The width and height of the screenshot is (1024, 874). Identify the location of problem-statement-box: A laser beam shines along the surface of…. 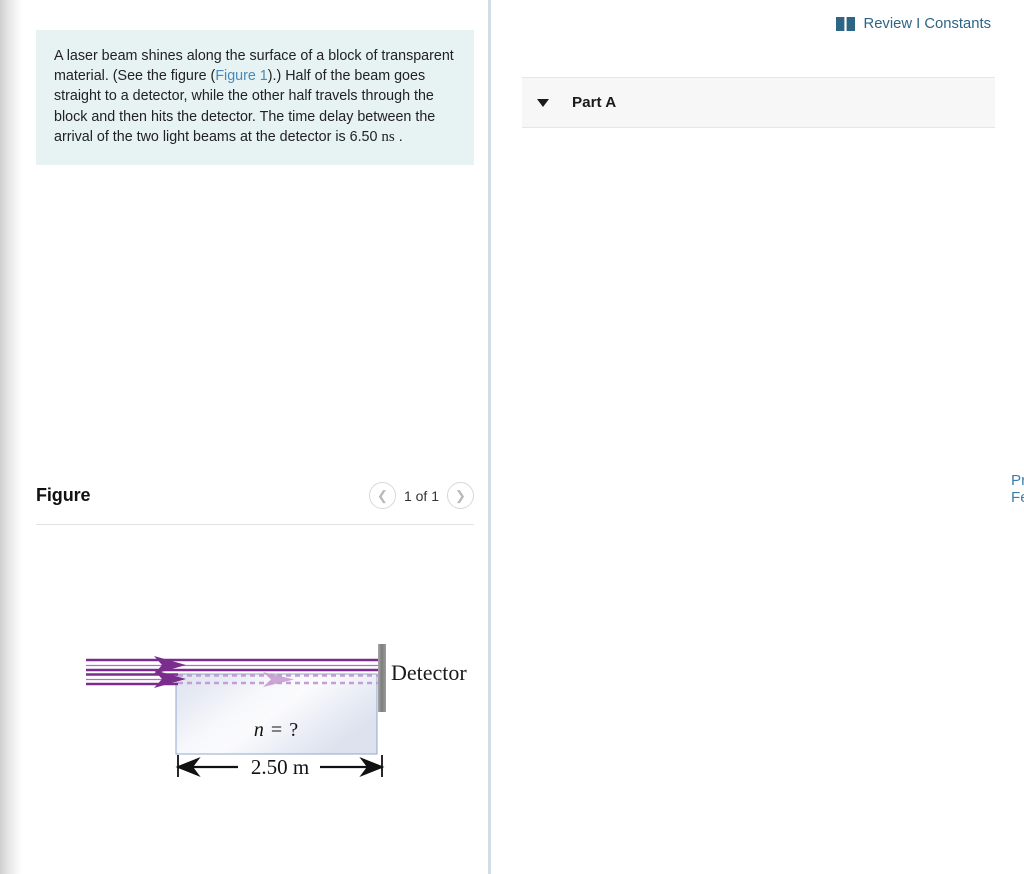
(255, 98).